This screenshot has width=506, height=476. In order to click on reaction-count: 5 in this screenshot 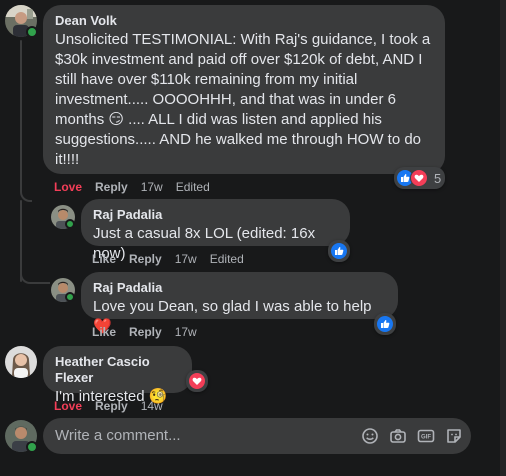, I will do `click(438, 178)`.